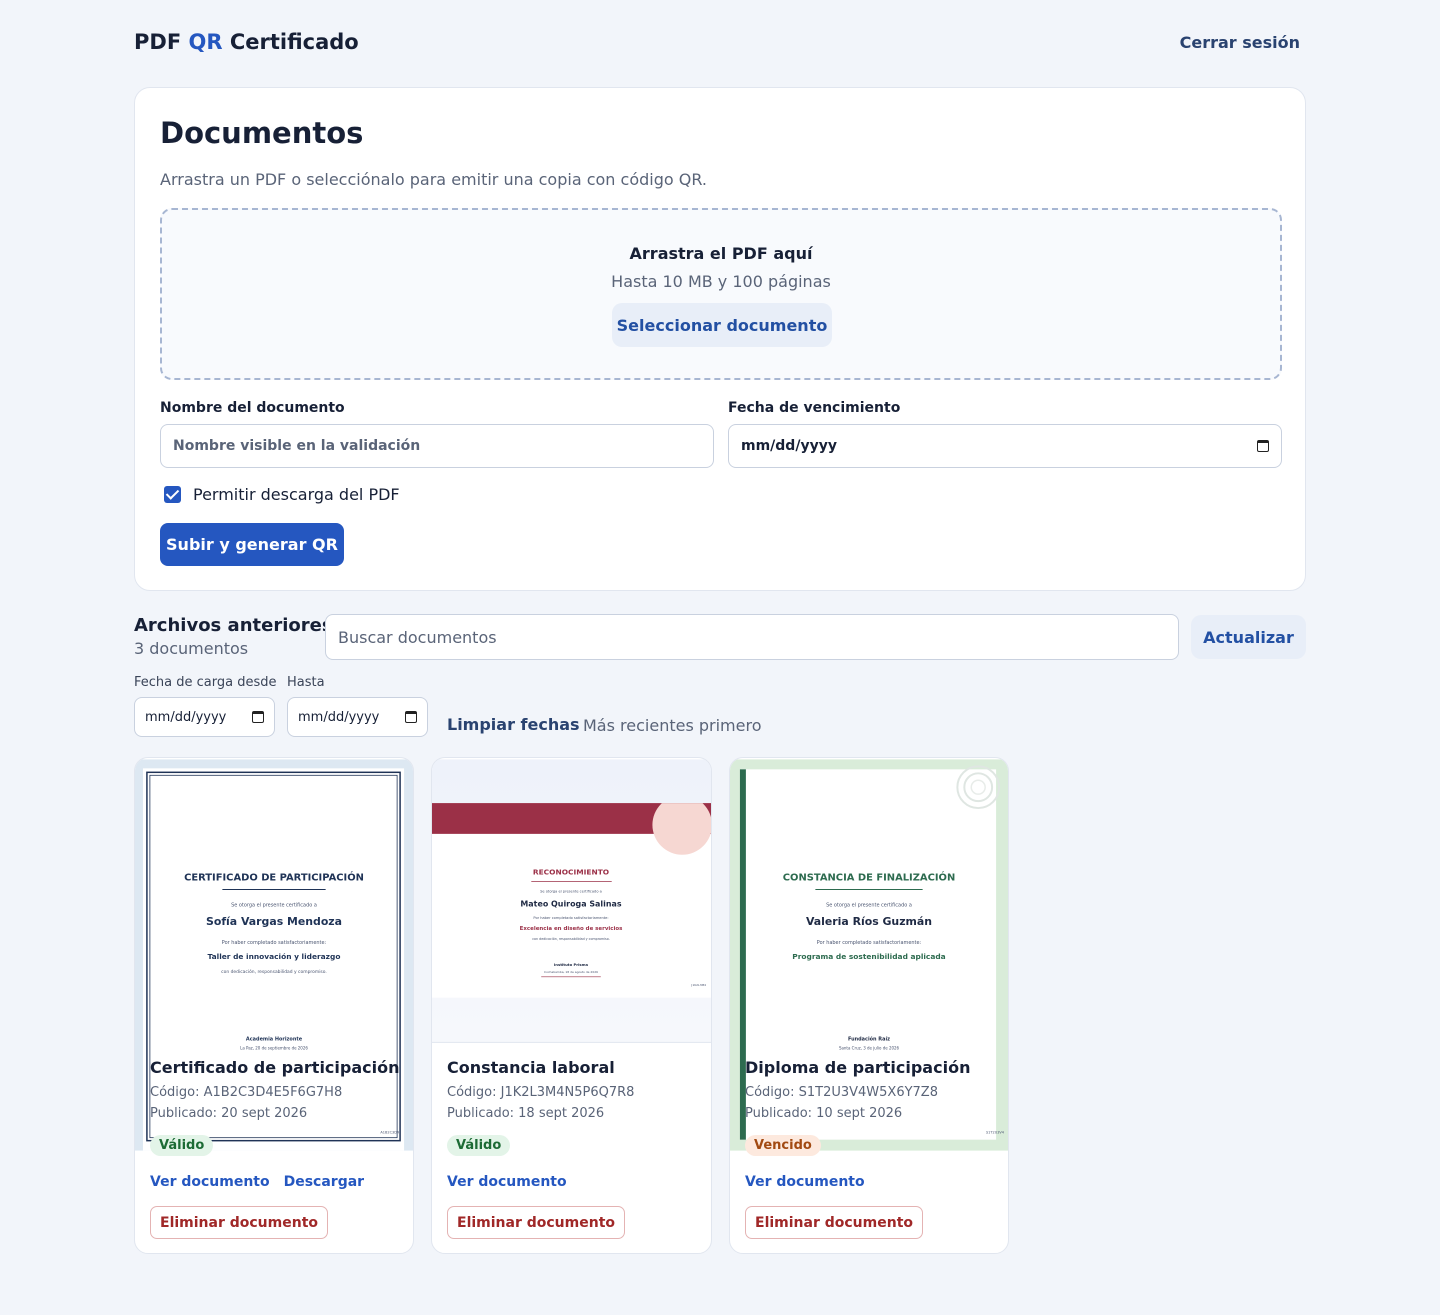 Image resolution: width=1440 pixels, height=1315 pixels. Describe the element at coordinates (824, 1113) in the screenshot. I see `document-published: Publicado: 10 sept 2026` at that location.